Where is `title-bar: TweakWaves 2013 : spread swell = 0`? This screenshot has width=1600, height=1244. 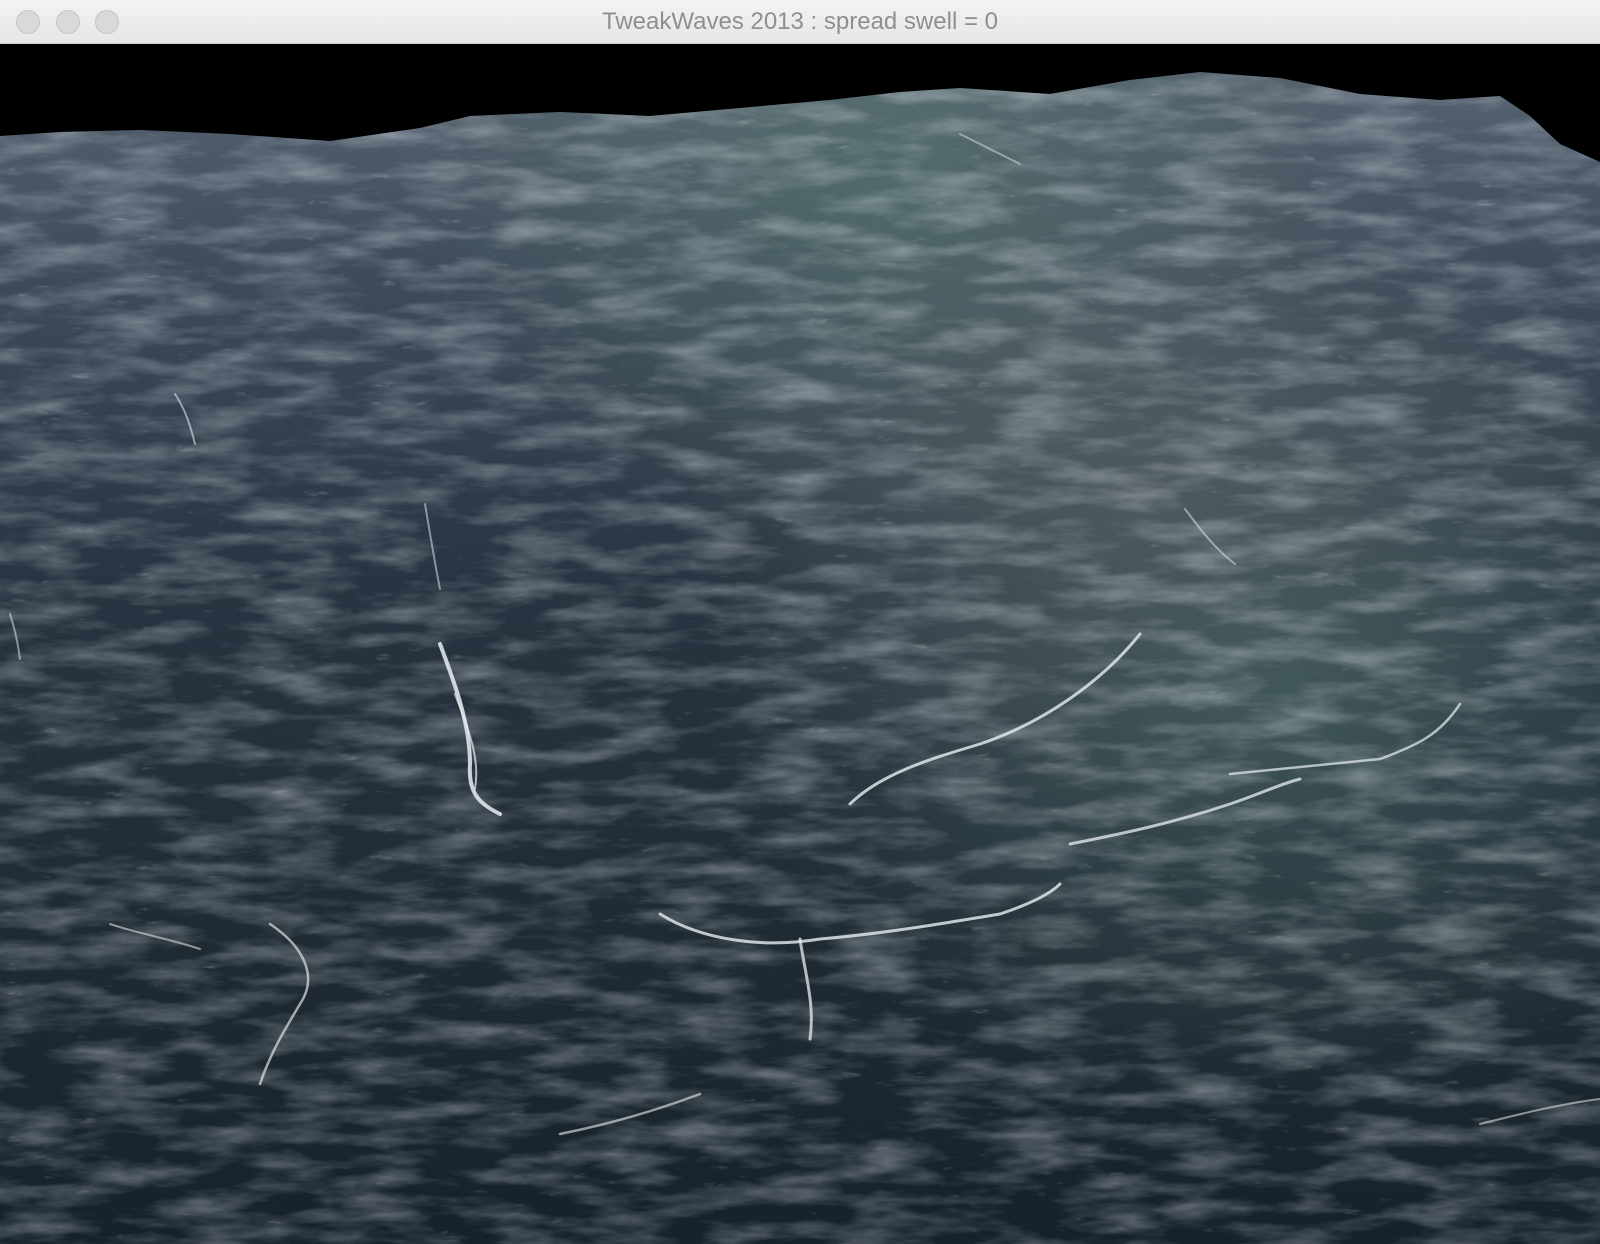 title-bar: TweakWaves 2013 : spread swell = 0 is located at coordinates (800, 22).